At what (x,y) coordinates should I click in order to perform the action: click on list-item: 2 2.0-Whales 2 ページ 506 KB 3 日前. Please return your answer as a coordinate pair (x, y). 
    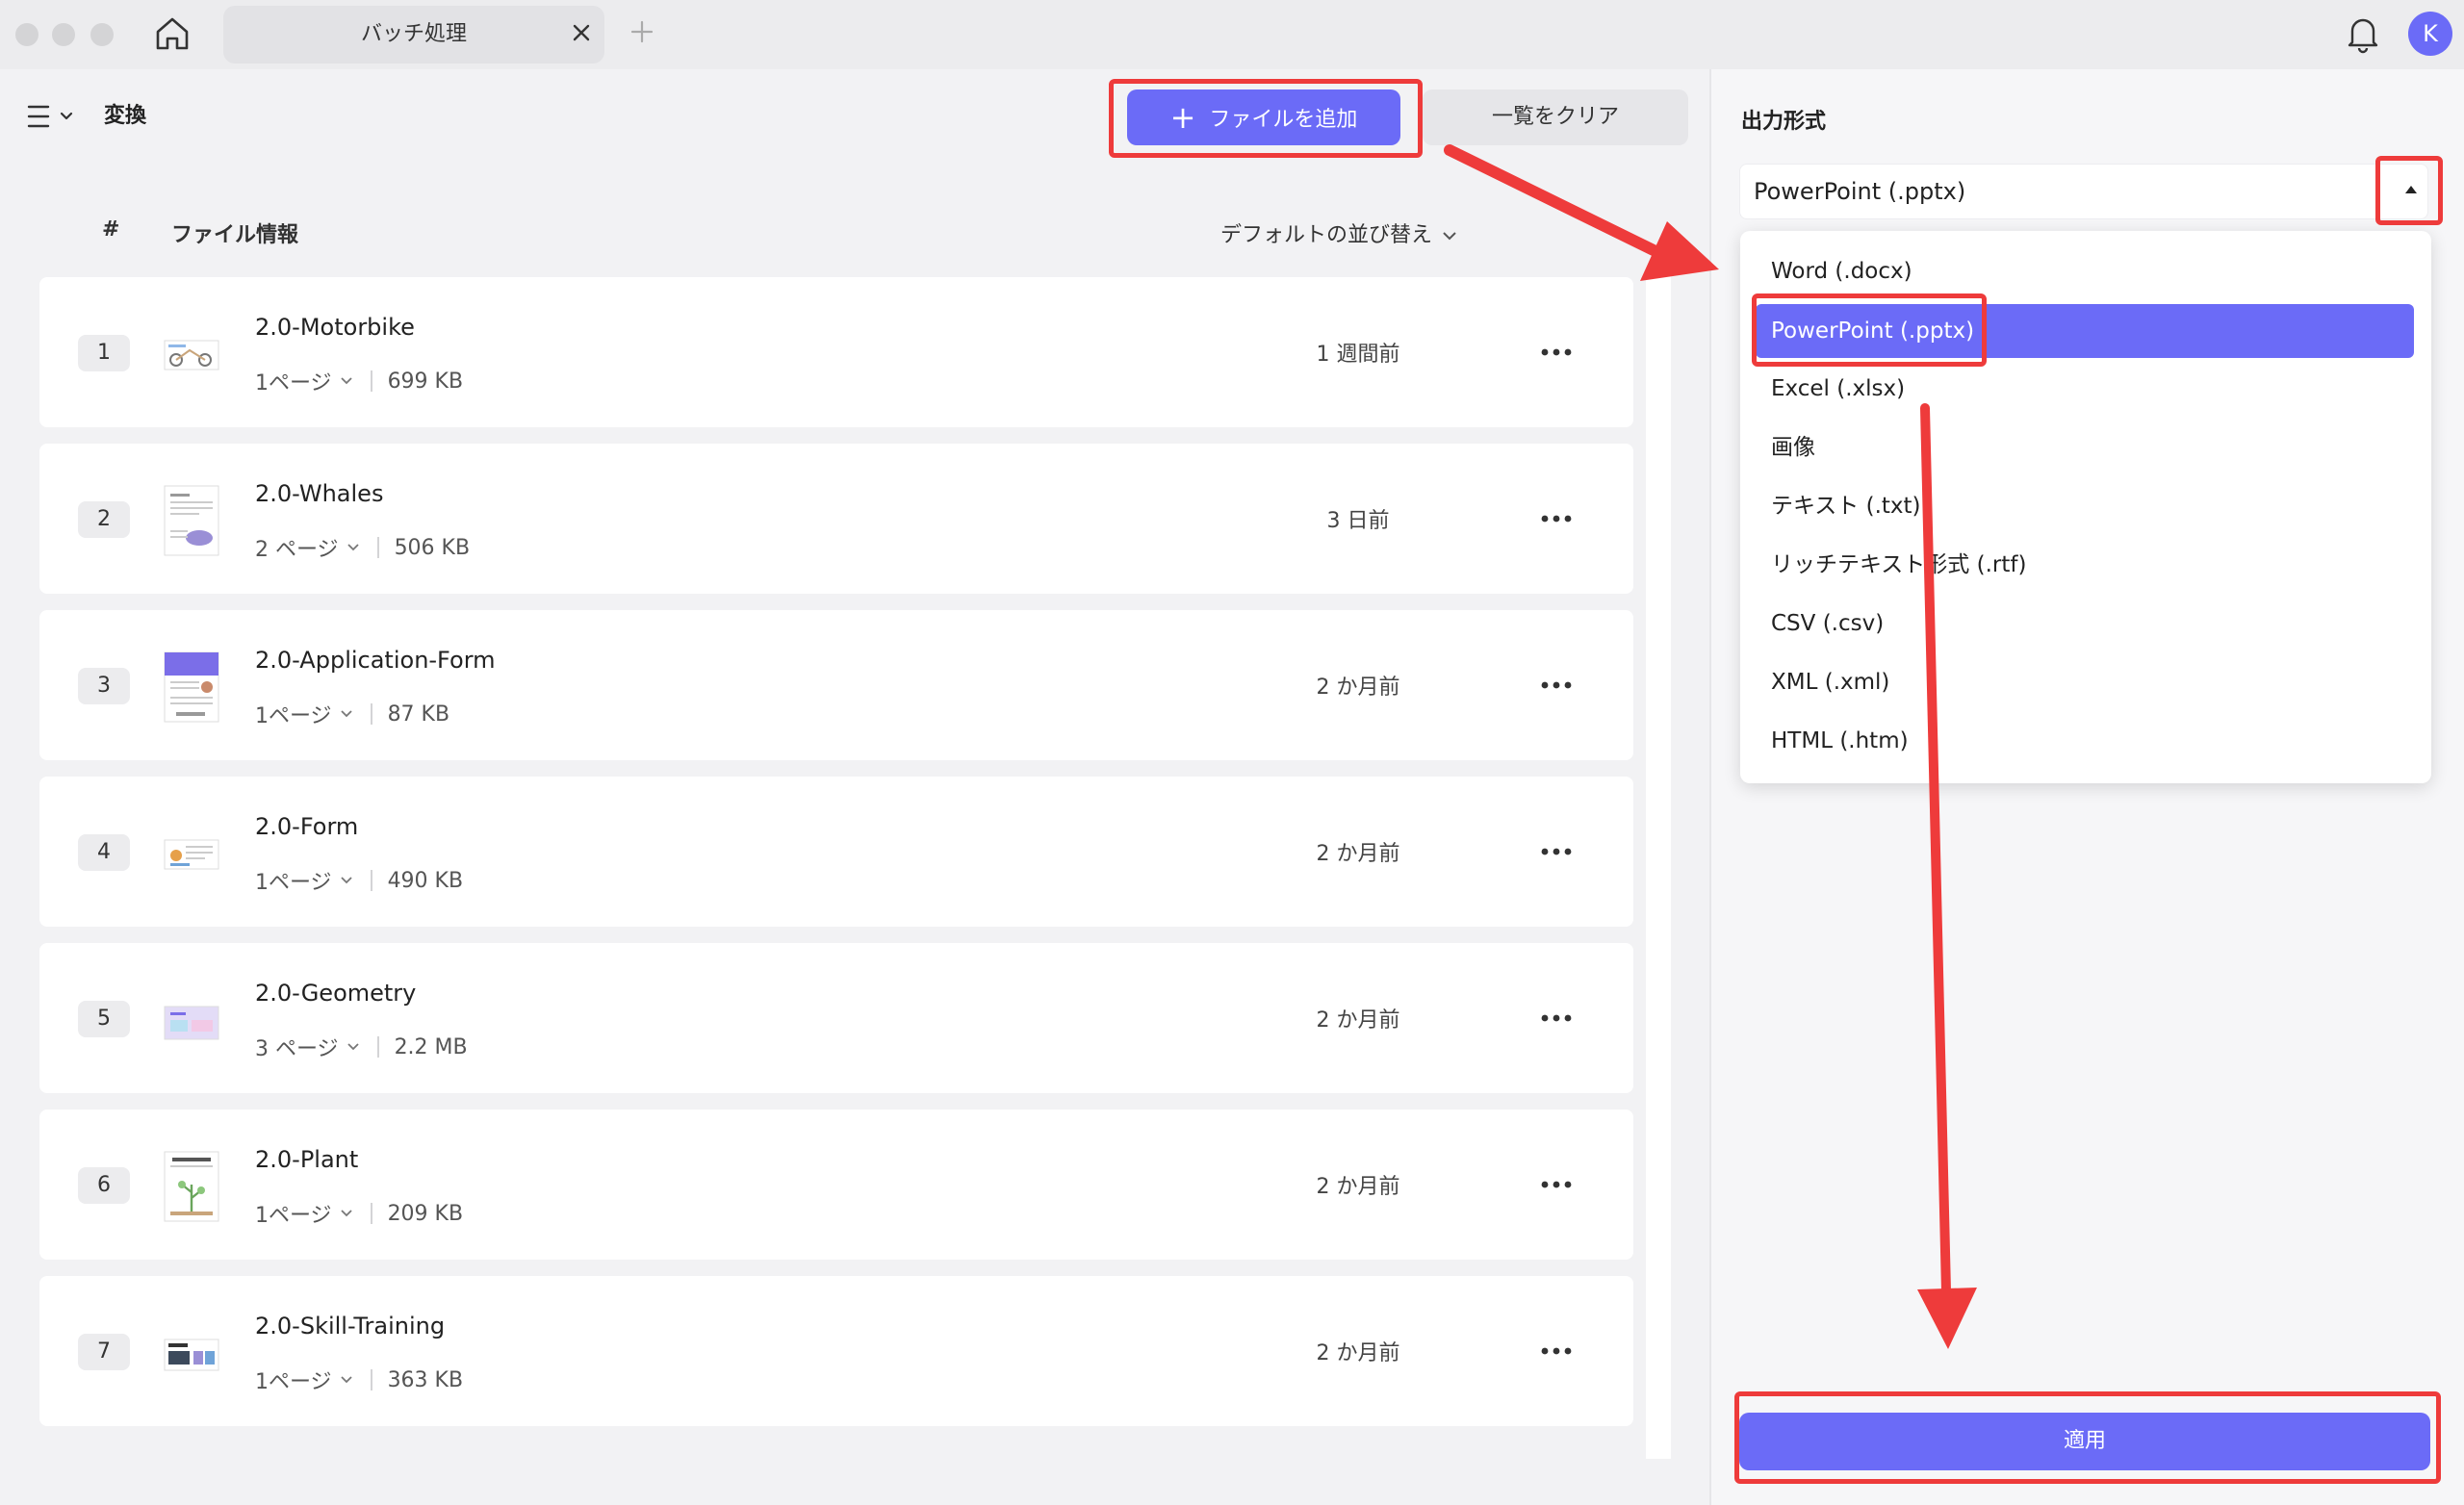
    Looking at the image, I should click on (836, 519).